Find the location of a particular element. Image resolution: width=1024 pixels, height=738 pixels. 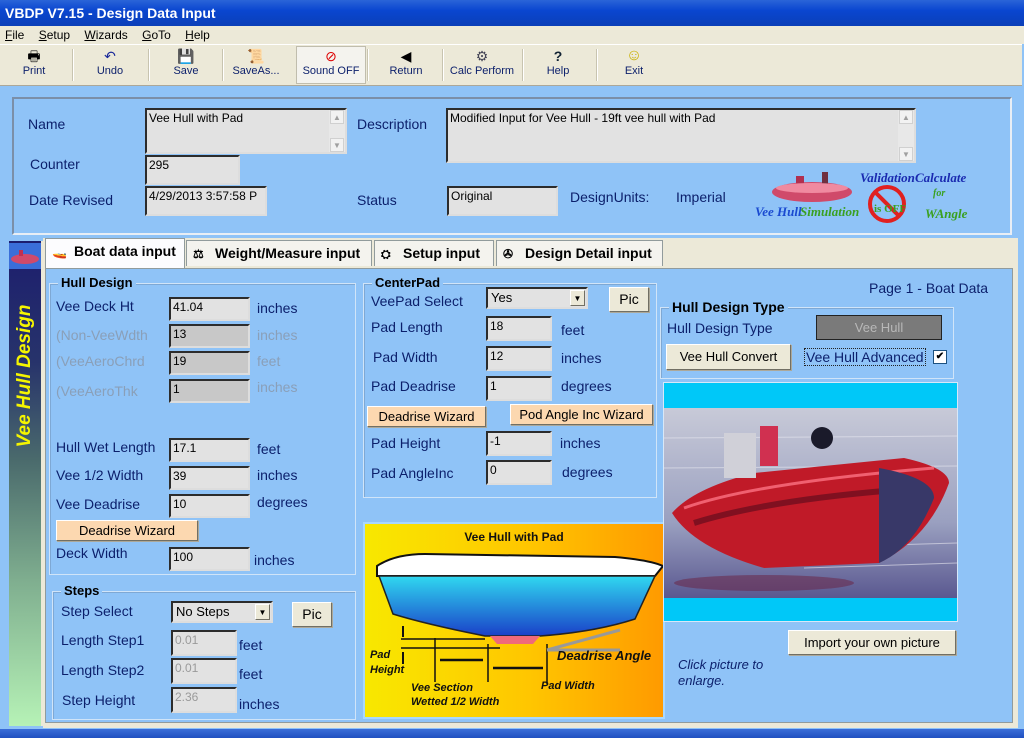

vee-hull-simulation-logo: Vee Hull Simulation is located at coordinates (807, 197).